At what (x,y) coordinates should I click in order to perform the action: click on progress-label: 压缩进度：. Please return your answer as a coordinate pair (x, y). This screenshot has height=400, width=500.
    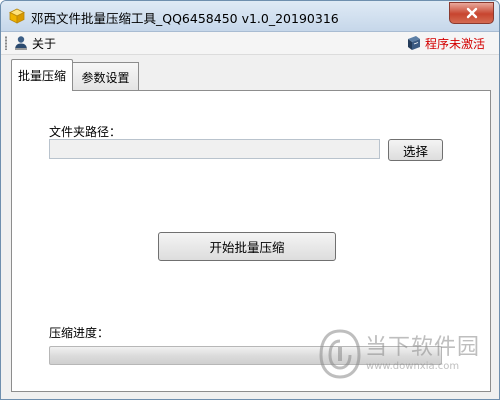
    Looking at the image, I should click on (79, 333).